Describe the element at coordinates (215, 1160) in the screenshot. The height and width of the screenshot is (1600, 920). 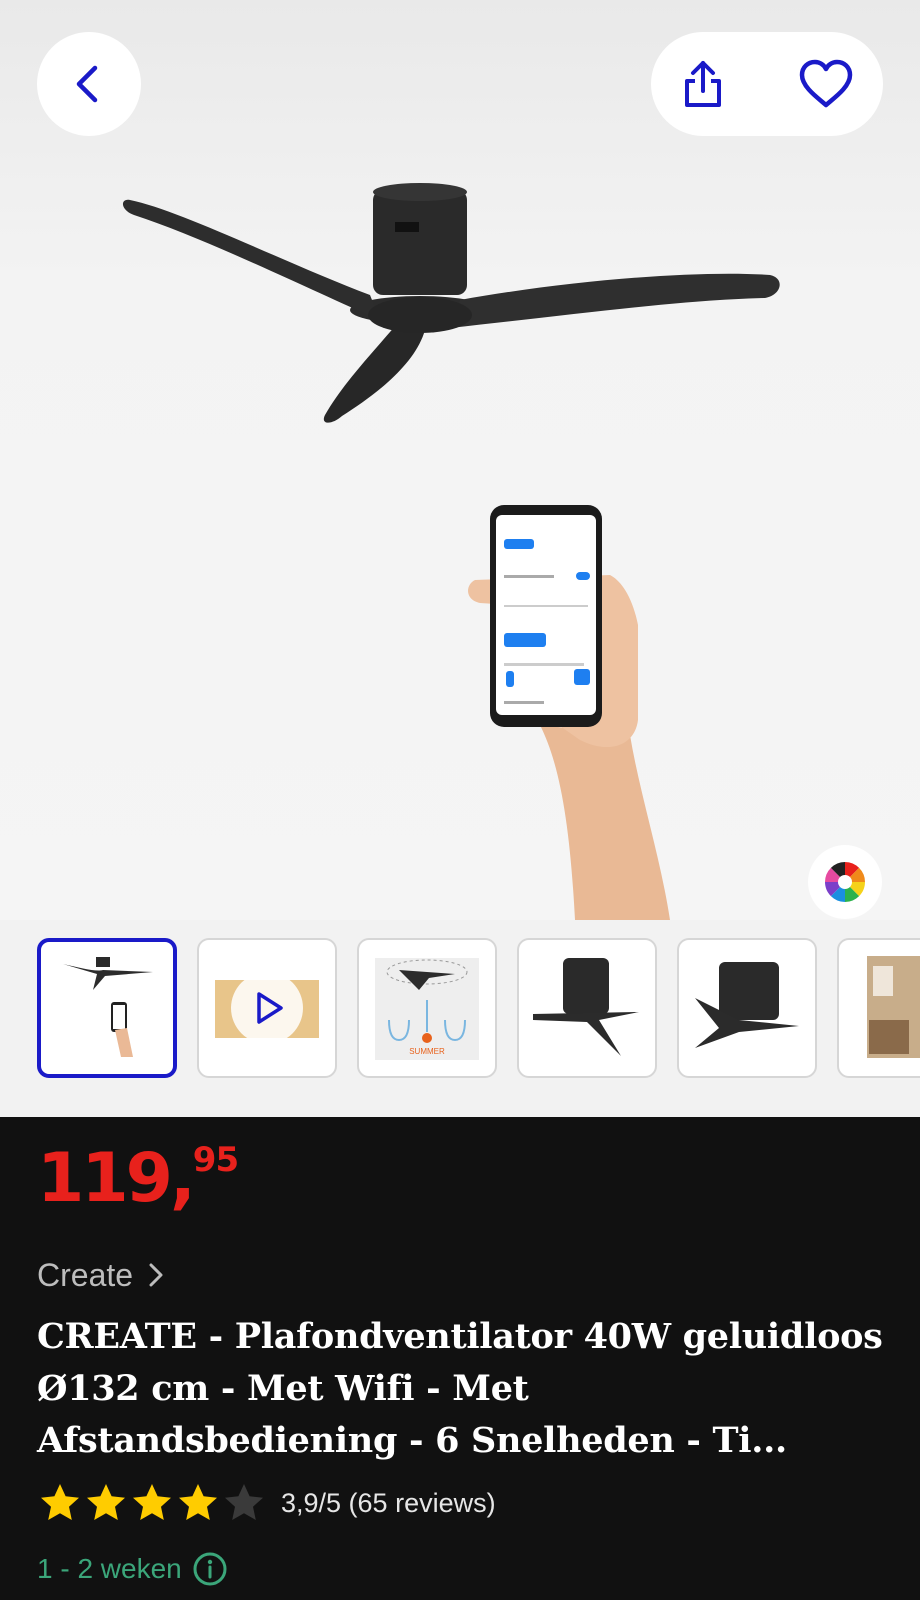
I see `price-cents: 95` at that location.